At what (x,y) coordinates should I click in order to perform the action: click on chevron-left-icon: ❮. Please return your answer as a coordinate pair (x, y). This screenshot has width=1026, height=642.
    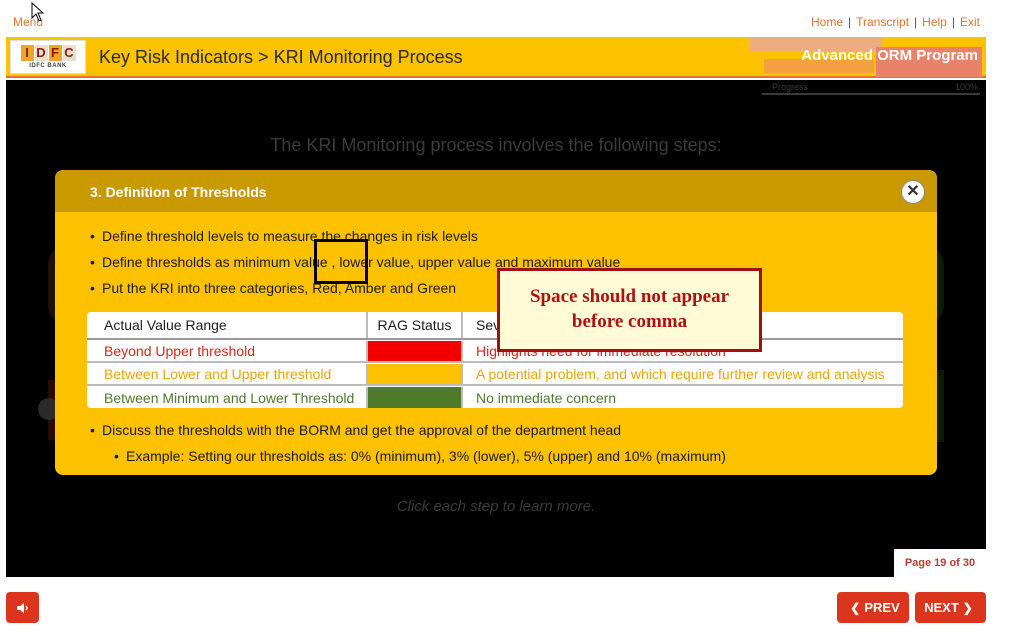
    Looking at the image, I should click on (855, 607).